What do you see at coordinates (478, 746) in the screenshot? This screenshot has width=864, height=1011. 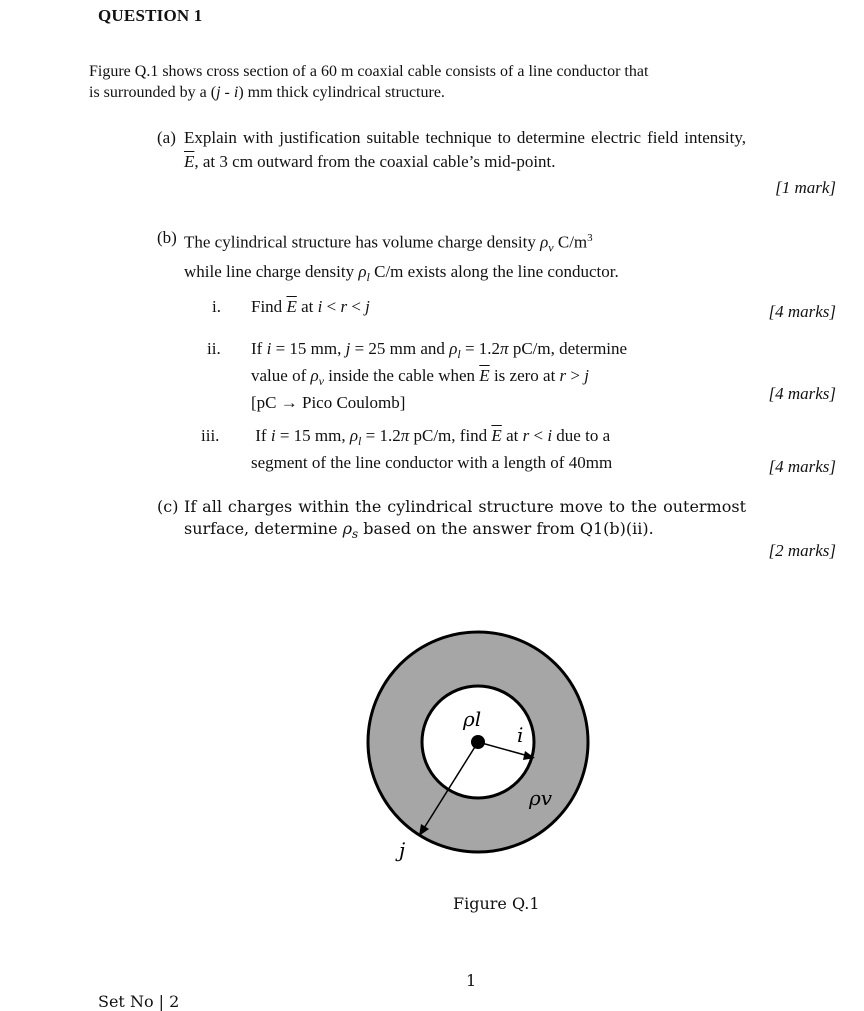 I see `coaxial-cable-figure: ρl i ρv j` at bounding box center [478, 746].